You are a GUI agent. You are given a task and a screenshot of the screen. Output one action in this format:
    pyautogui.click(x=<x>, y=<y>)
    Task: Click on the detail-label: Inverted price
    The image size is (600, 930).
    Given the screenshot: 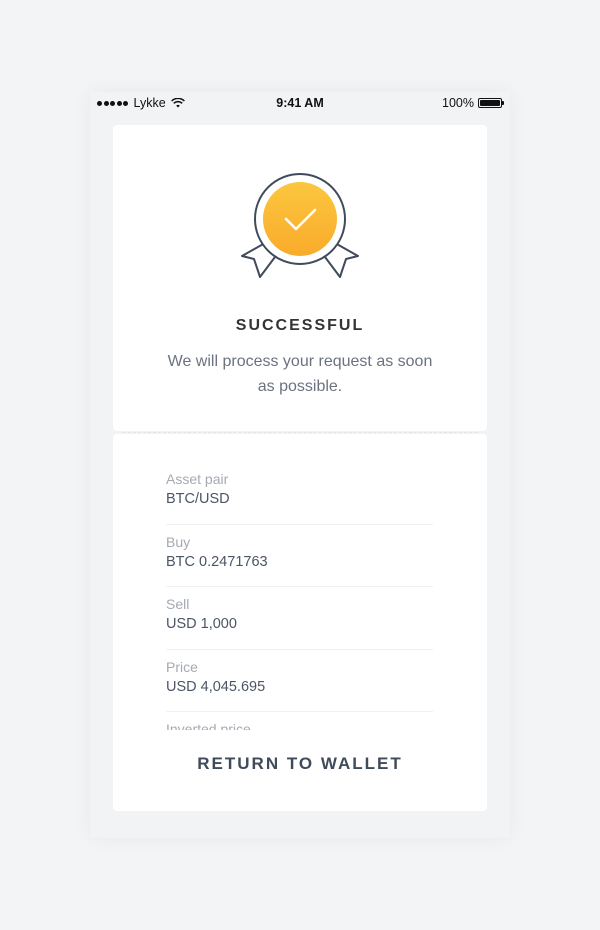 What is the action you would take?
    pyautogui.click(x=208, y=725)
    